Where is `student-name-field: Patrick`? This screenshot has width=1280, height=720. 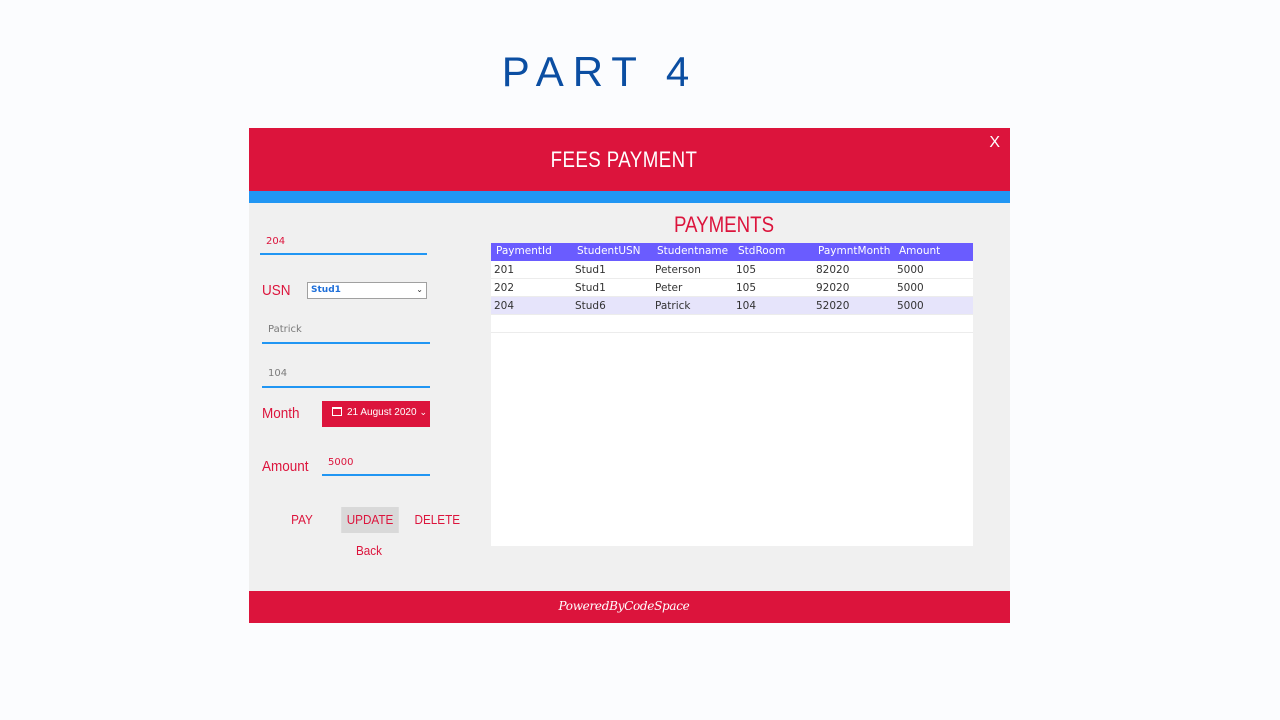
student-name-field: Patrick is located at coordinates (346, 333).